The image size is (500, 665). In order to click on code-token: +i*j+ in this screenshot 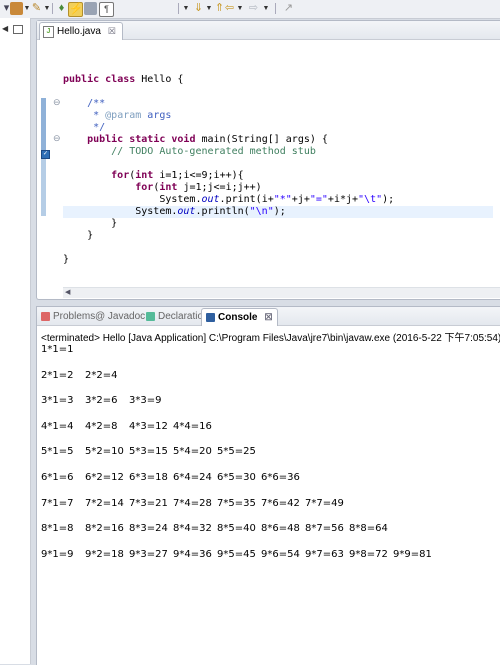, I will do `click(343, 199)`.